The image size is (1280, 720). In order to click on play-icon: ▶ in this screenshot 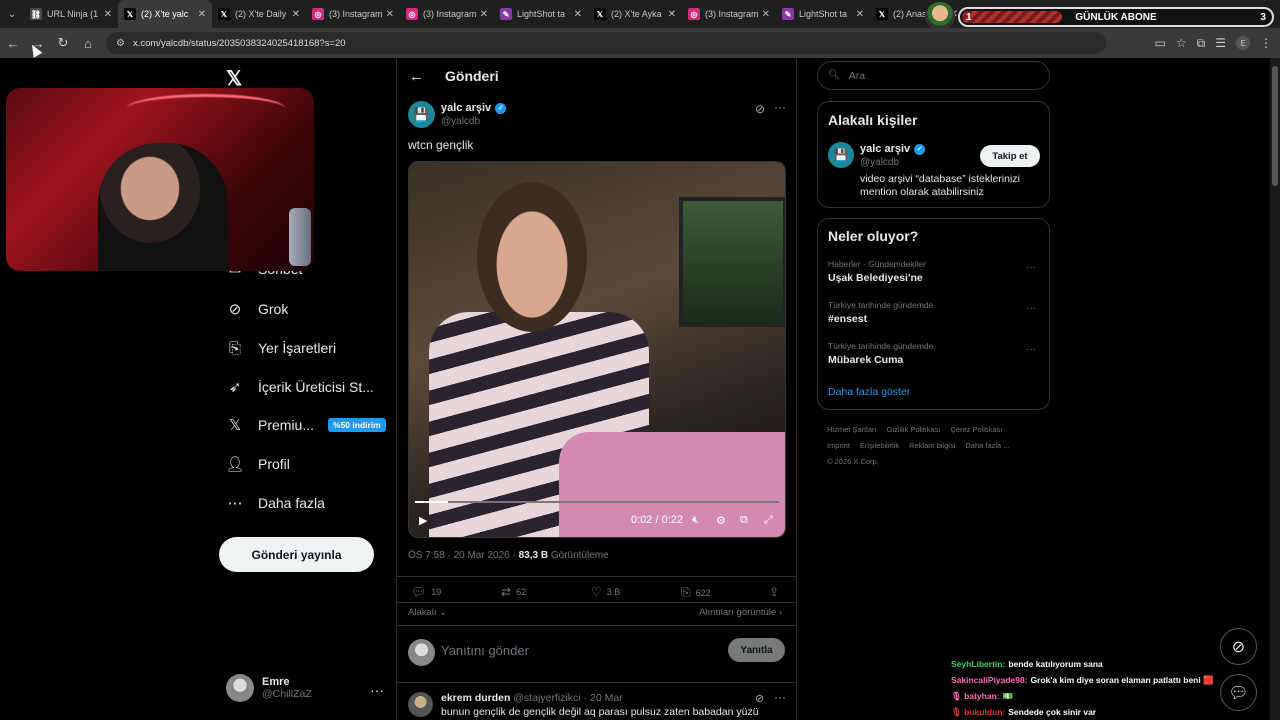, I will do `click(423, 520)`.